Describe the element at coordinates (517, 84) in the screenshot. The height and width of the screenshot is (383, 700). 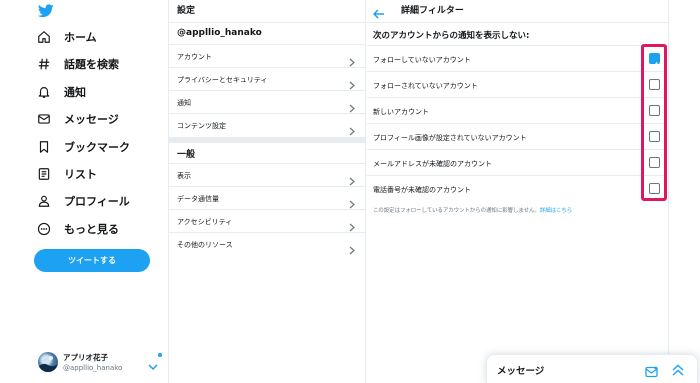
I see `filter-option-not-followed-by: フォローされていないアカウント` at that location.